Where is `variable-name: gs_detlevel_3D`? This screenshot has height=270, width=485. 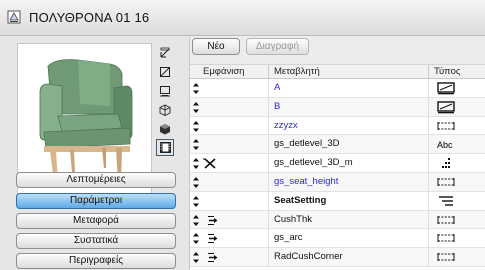 variable-name: gs_detlevel_3D is located at coordinates (307, 144).